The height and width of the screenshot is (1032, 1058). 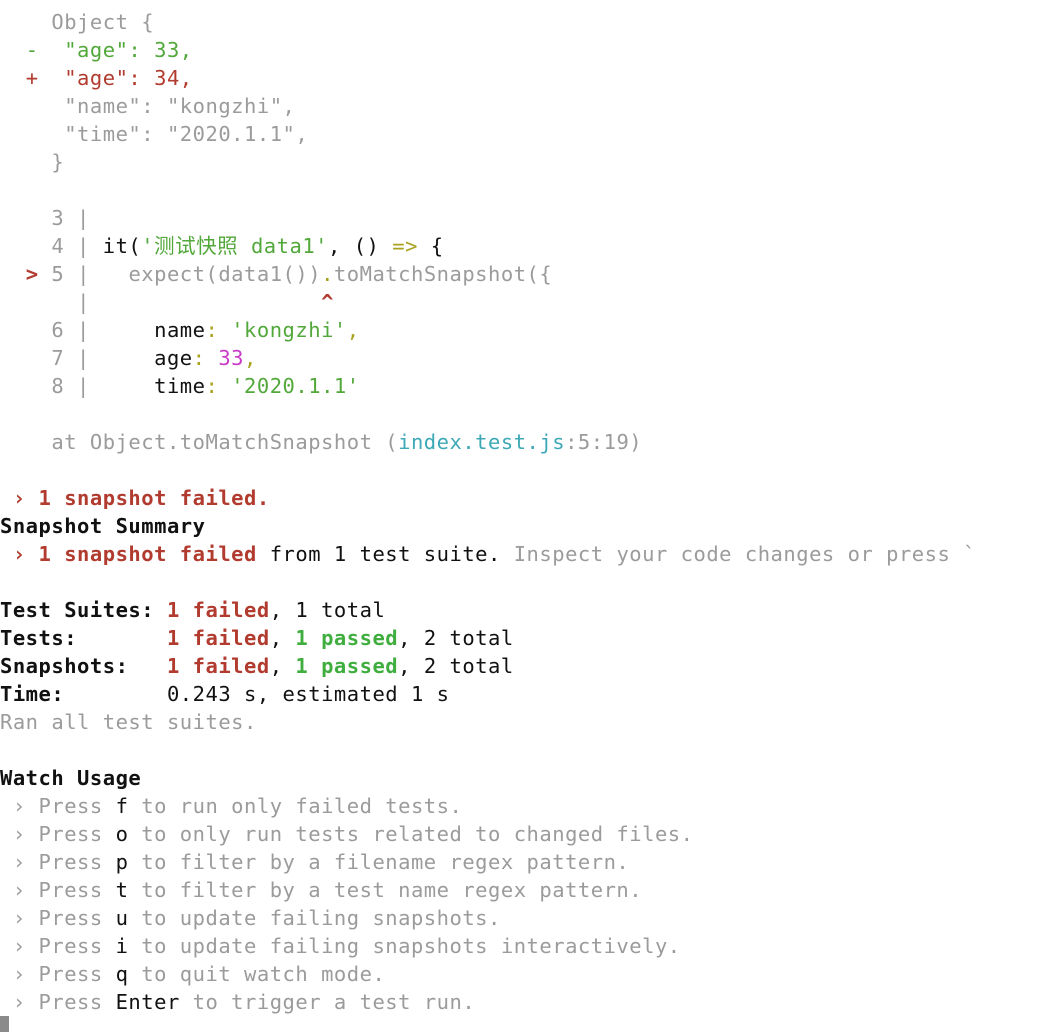 I want to click on watch-key: u, so click(x=122, y=918).